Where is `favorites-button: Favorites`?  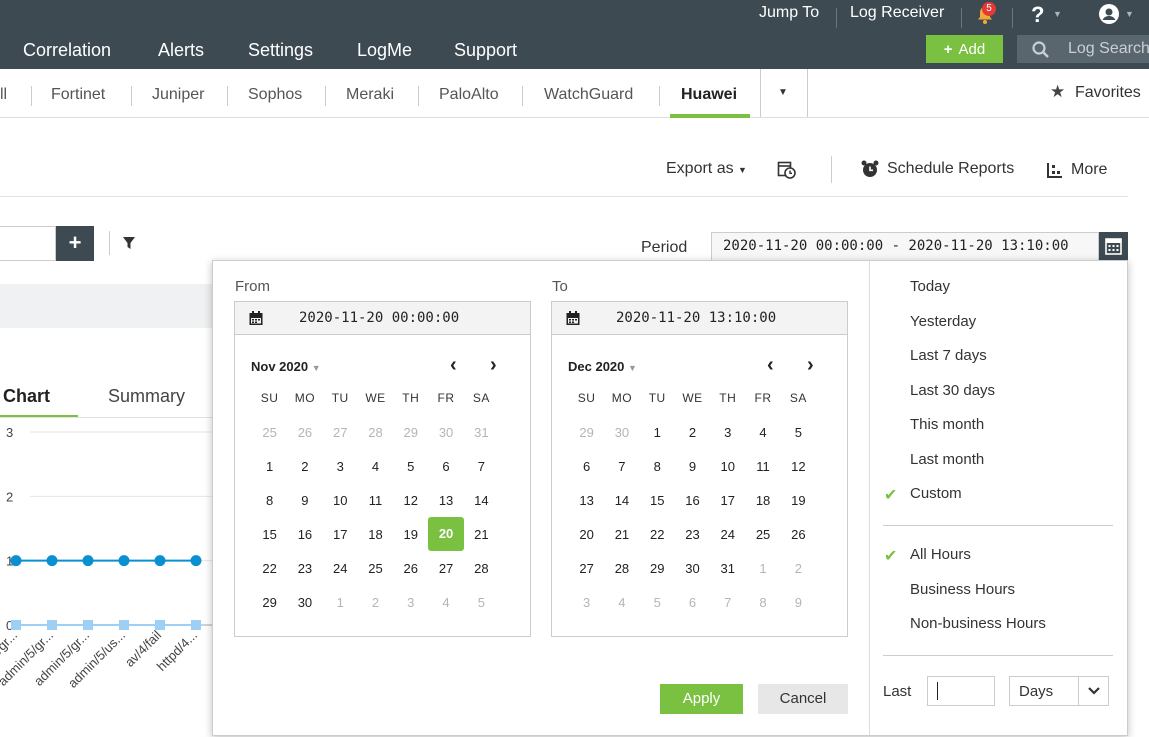 favorites-button: Favorites is located at coordinates (1108, 93).